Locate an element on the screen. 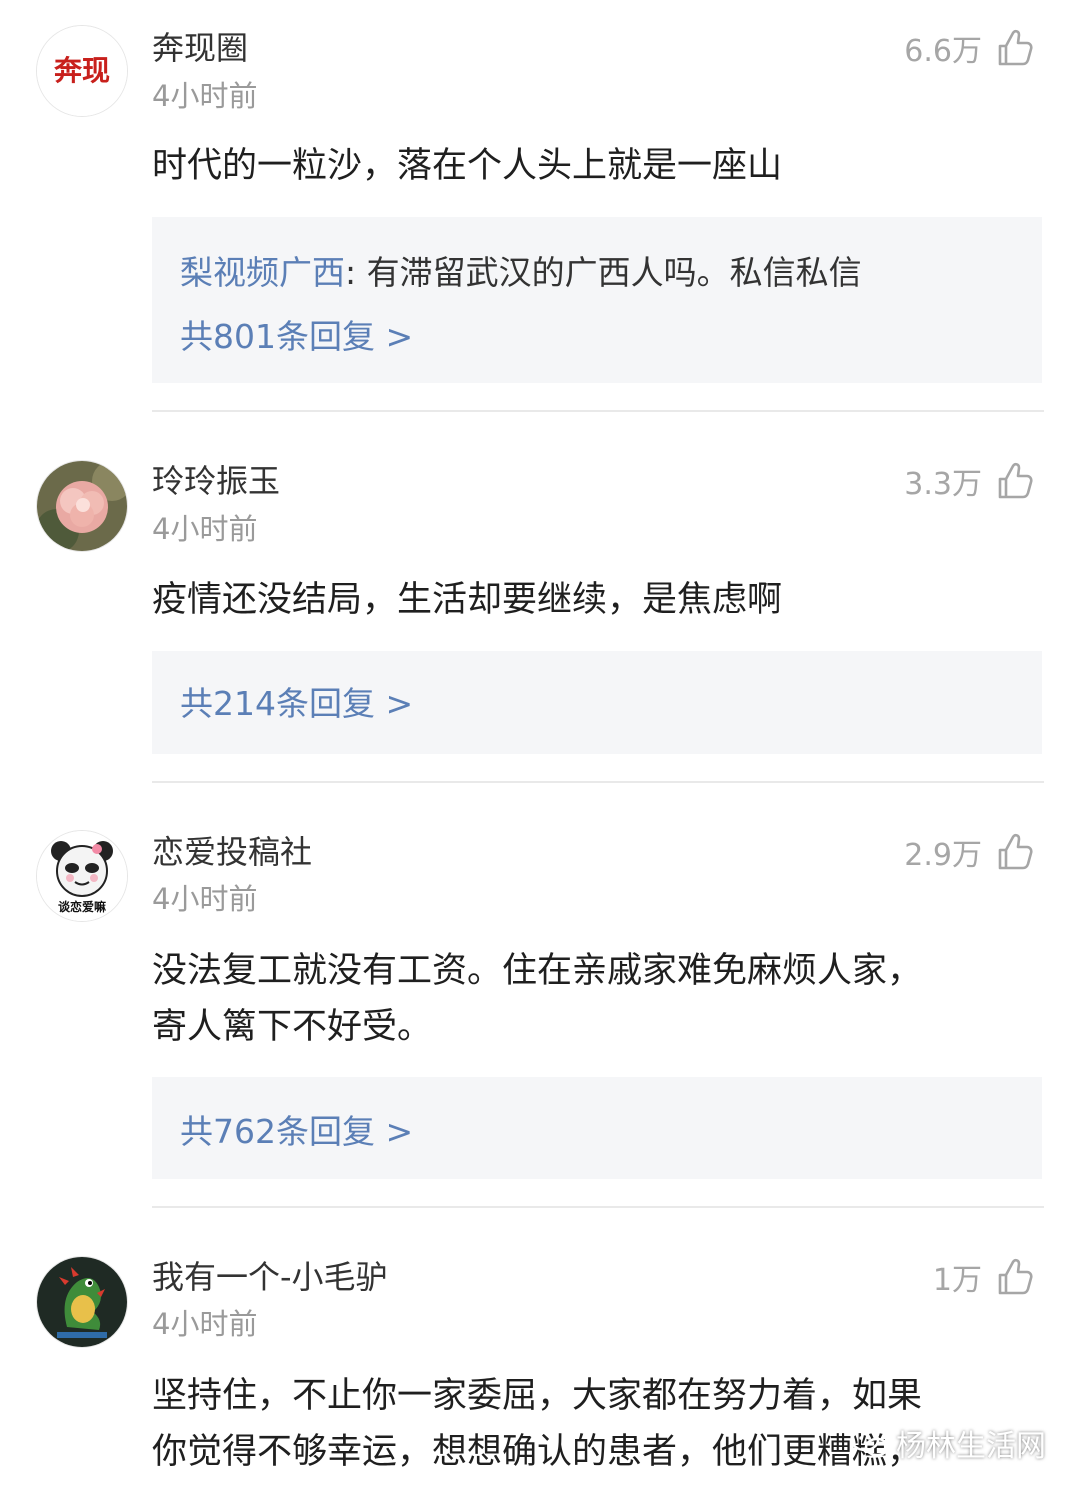 This screenshot has height=1490, width=1080. comment-text-line: 寄人篱下不好受。 is located at coordinates (292, 1027).